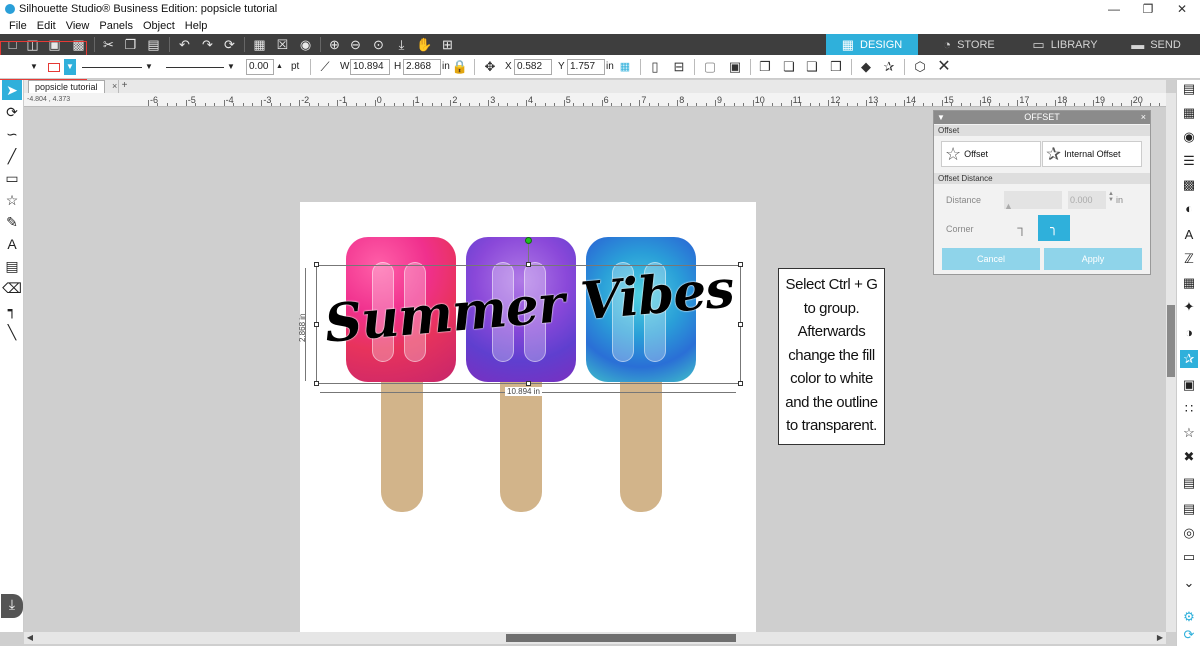 The width and height of the screenshot is (1200, 646). Describe the element at coordinates (1189, 113) in the screenshot. I see `pixscan-icon: ▦` at that location.